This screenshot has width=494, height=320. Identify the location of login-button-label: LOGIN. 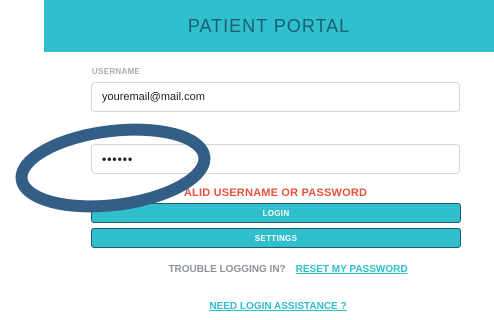
(276, 213).